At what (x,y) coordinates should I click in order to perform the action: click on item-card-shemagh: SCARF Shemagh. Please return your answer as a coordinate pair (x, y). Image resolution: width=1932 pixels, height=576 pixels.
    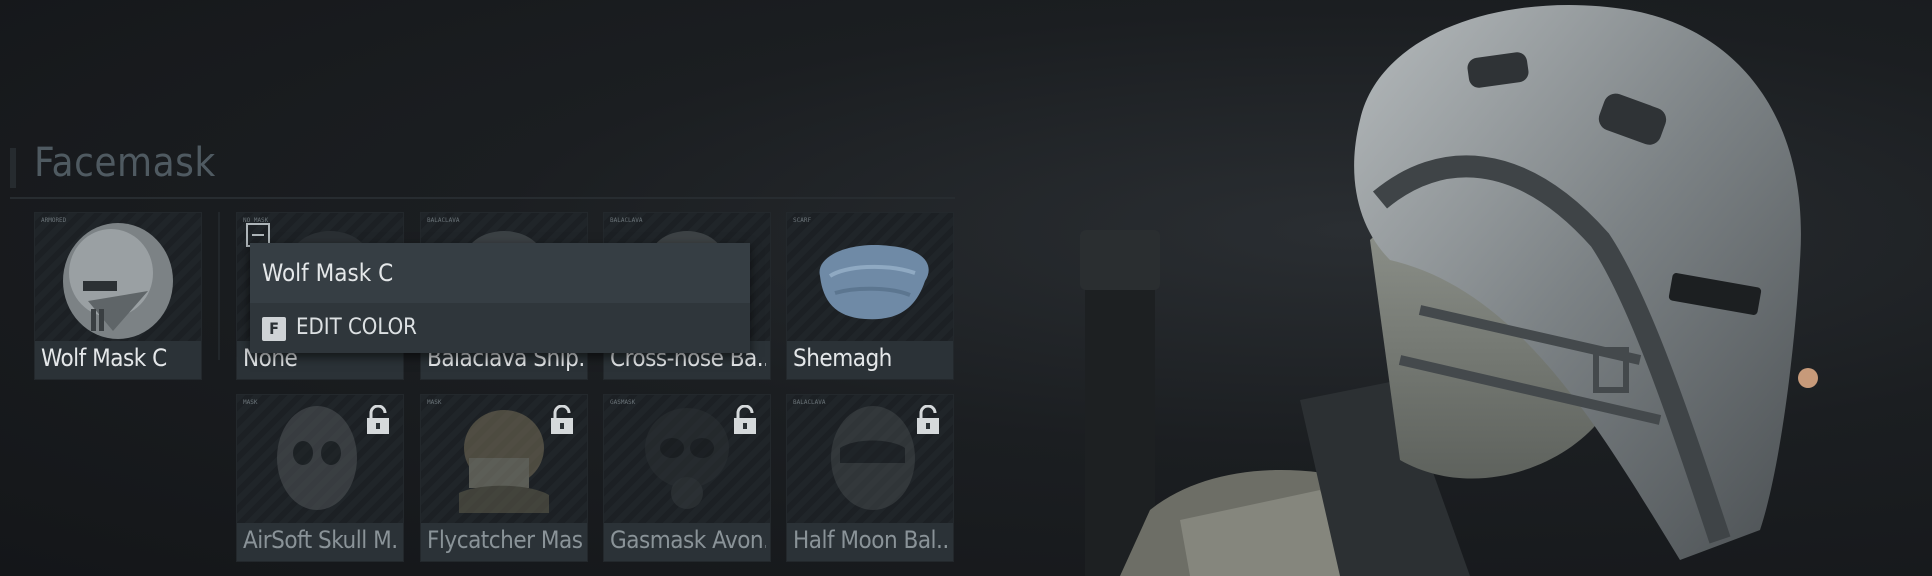
    Looking at the image, I should click on (870, 296).